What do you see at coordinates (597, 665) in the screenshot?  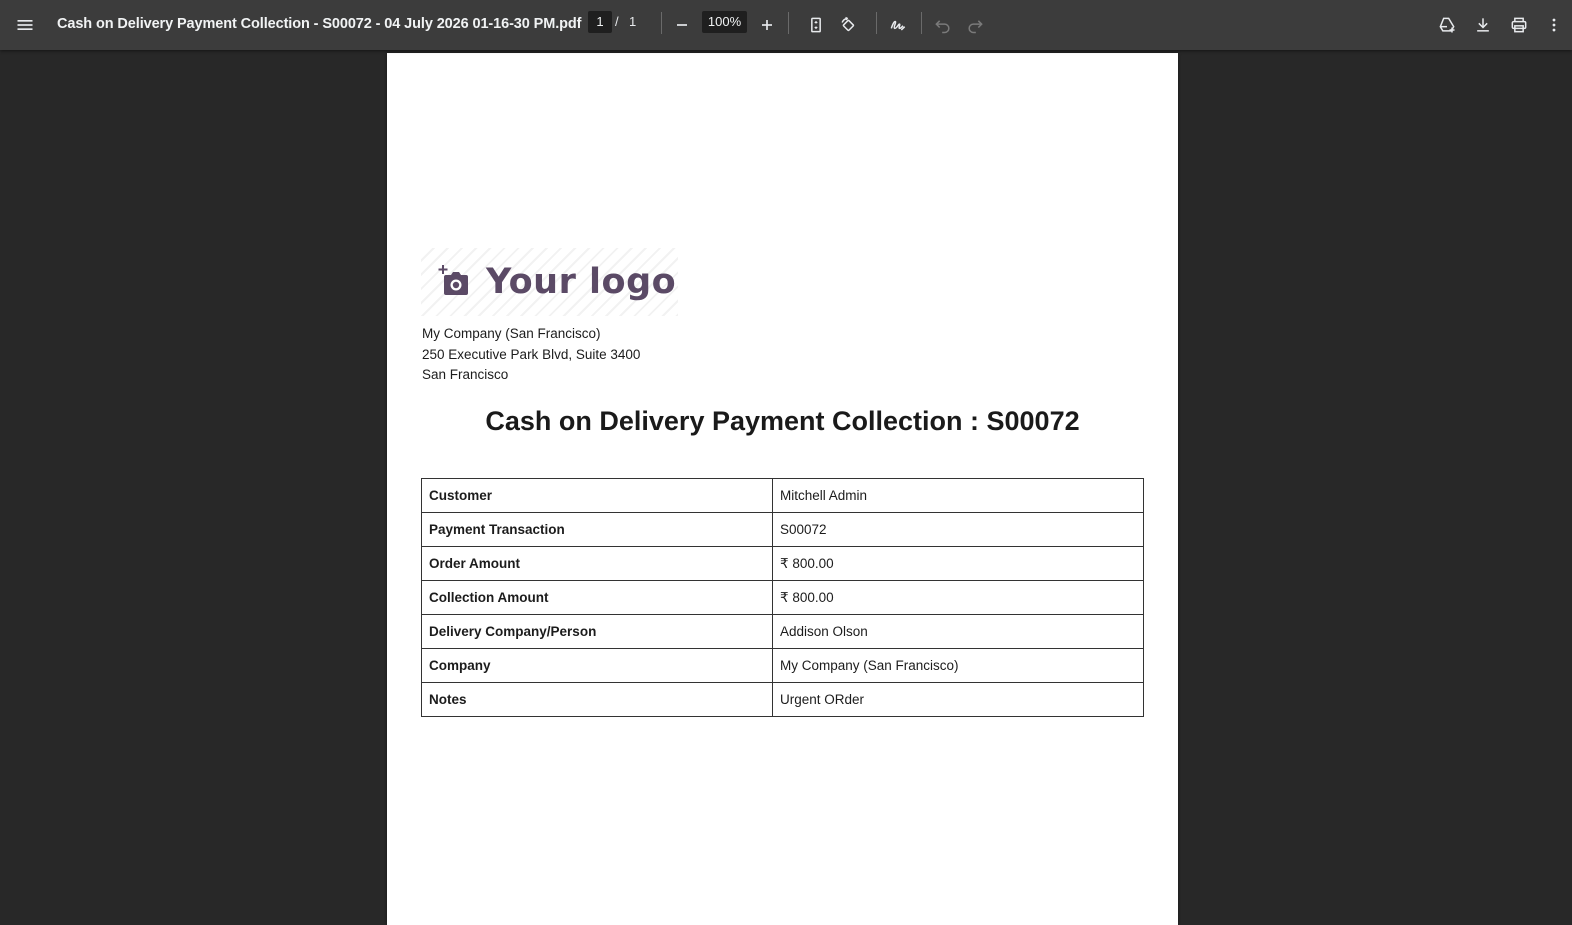 I see `row-label: Company` at bounding box center [597, 665].